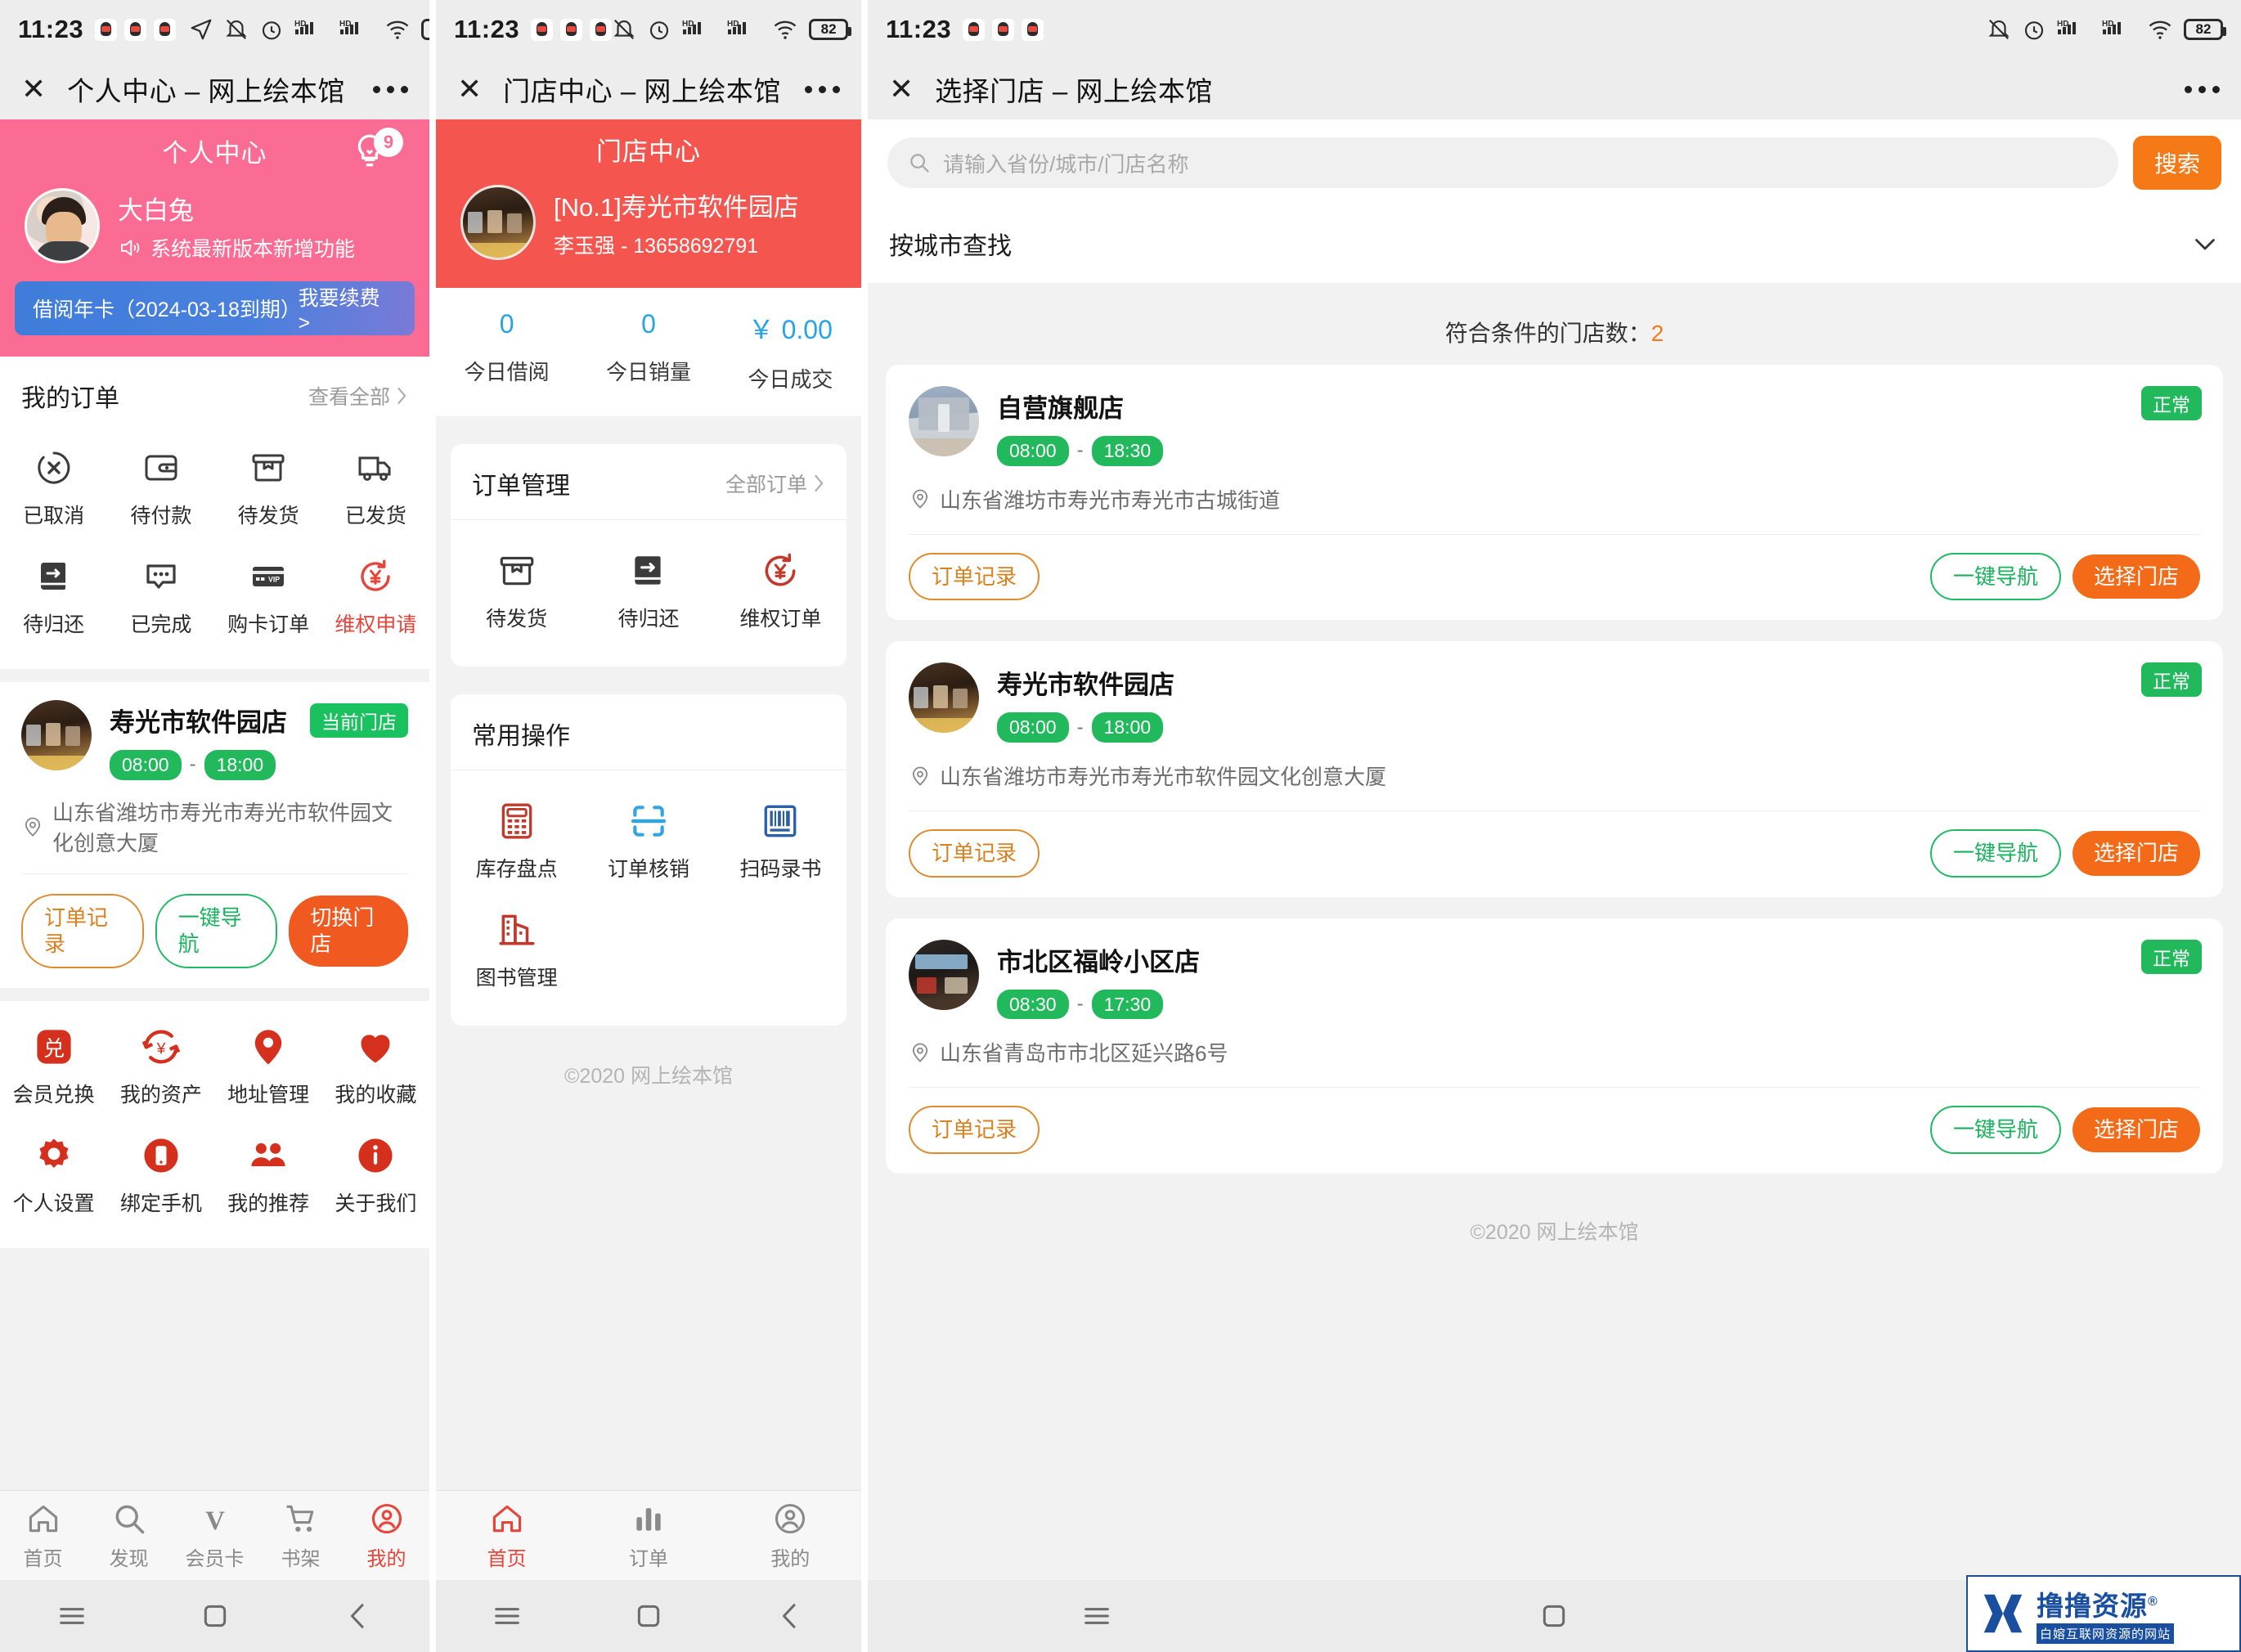  What do you see at coordinates (648, 571) in the screenshot?
I see `book-return-icon` at bounding box center [648, 571].